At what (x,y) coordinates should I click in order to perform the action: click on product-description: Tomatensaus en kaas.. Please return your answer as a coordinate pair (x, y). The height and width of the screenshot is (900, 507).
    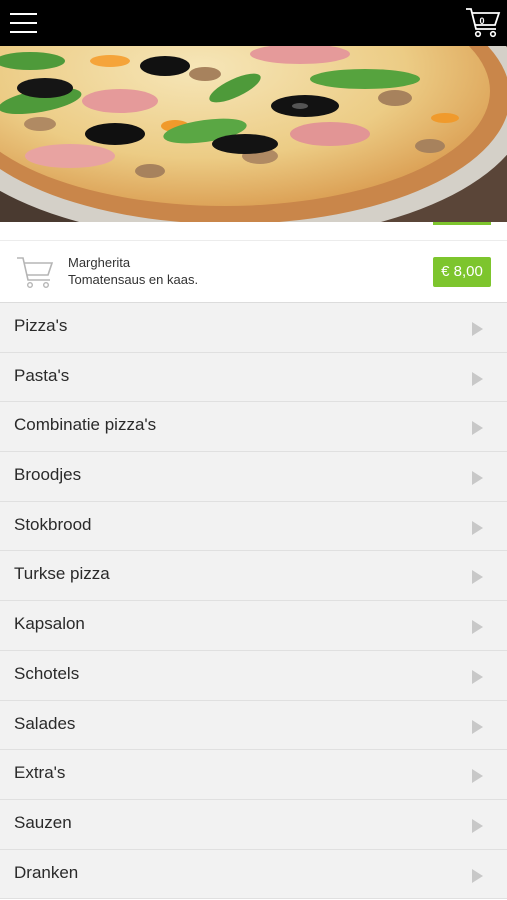
    Looking at the image, I should click on (133, 279).